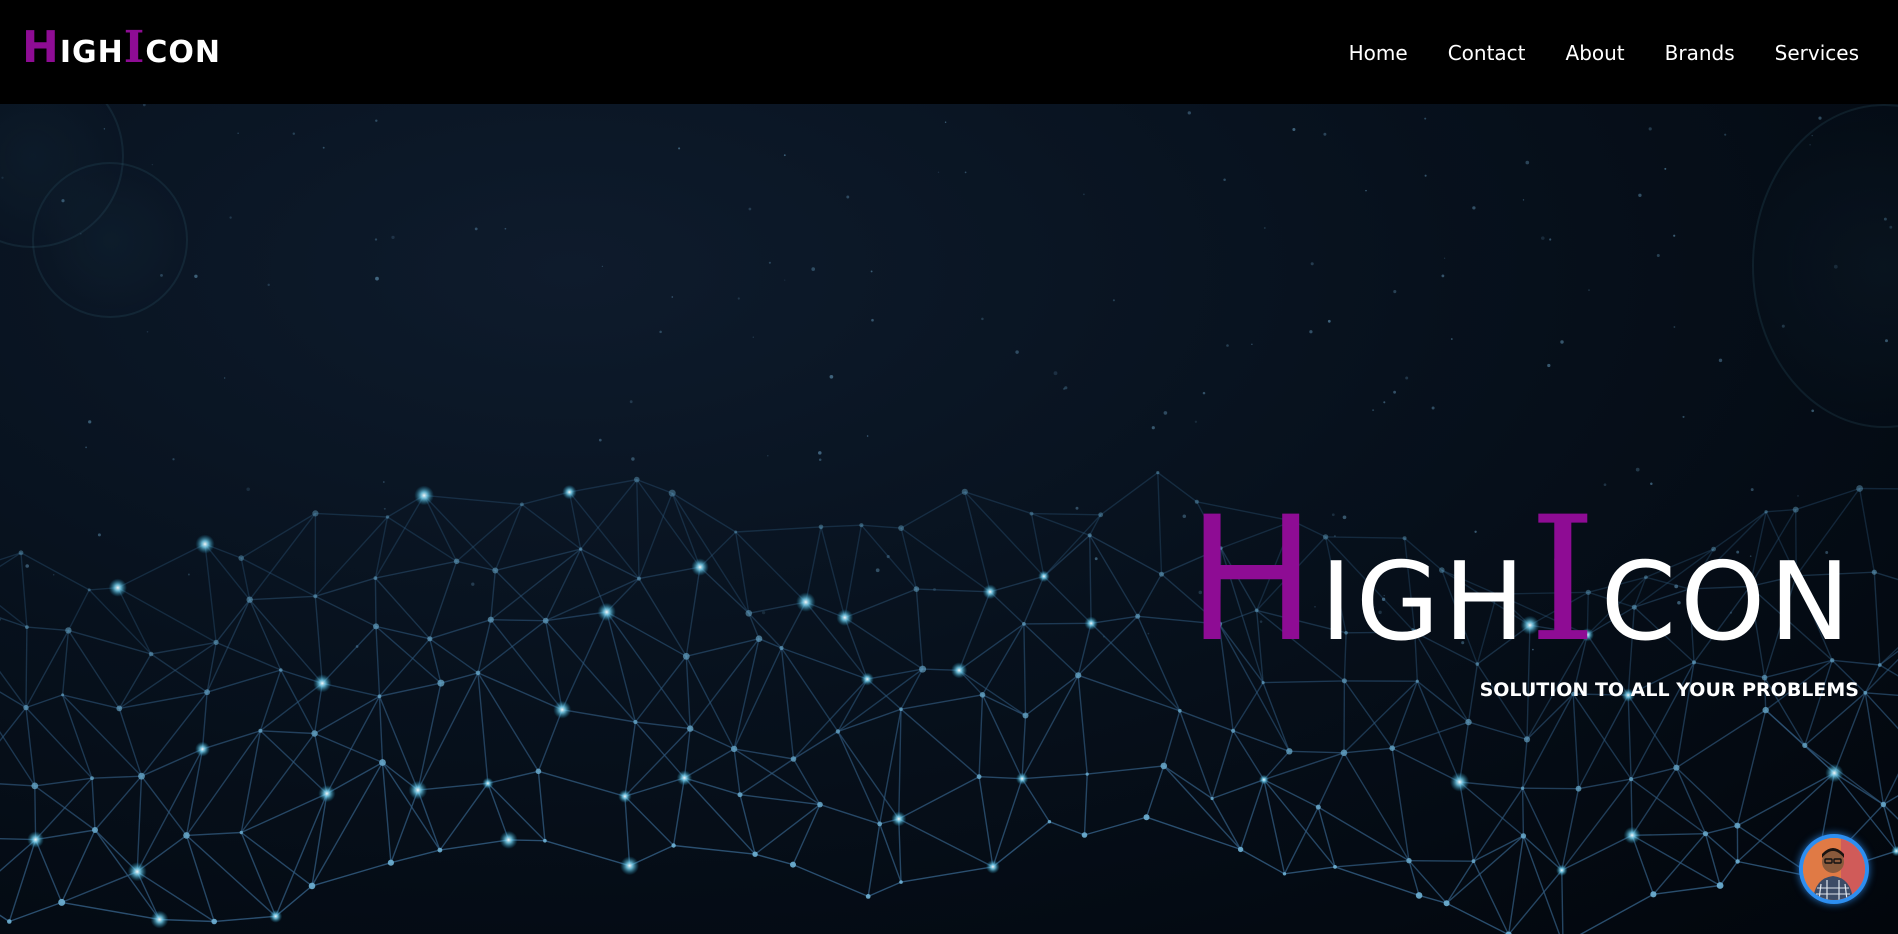 The image size is (1898, 934). I want to click on logo: HIGHICON, so click(121, 48).